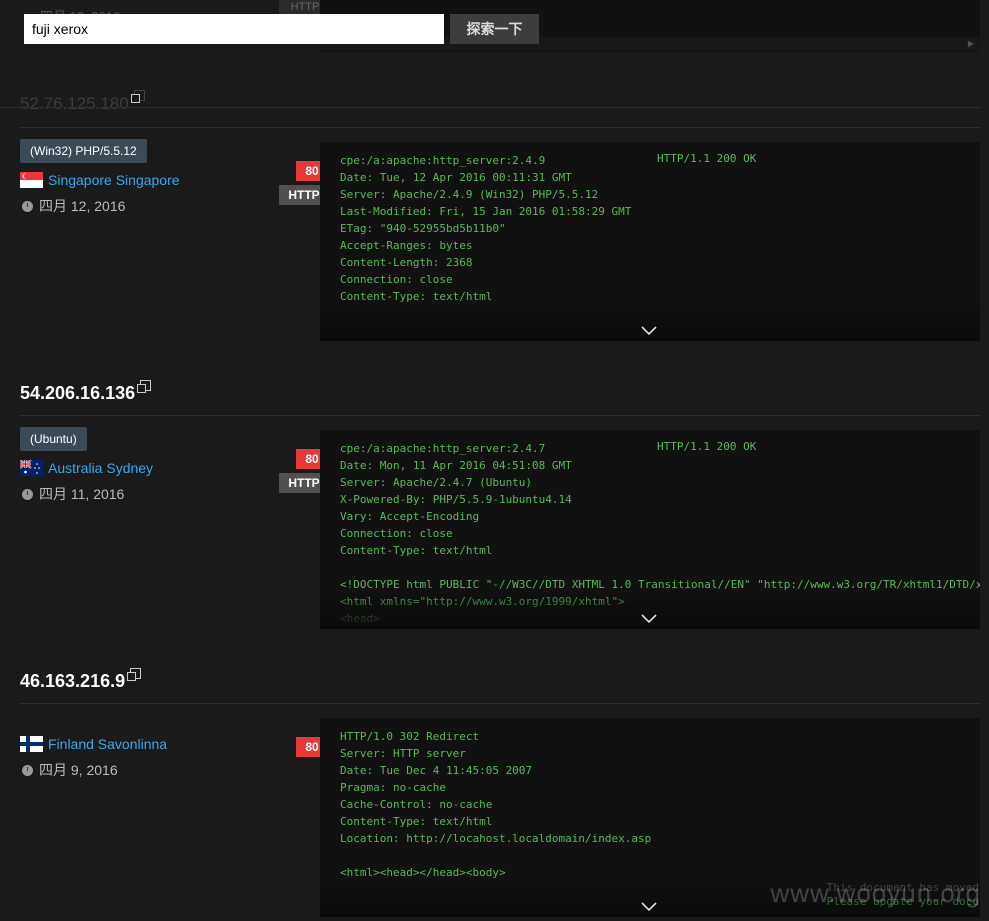  I want to click on finland-flag-icon, so click(31, 744).